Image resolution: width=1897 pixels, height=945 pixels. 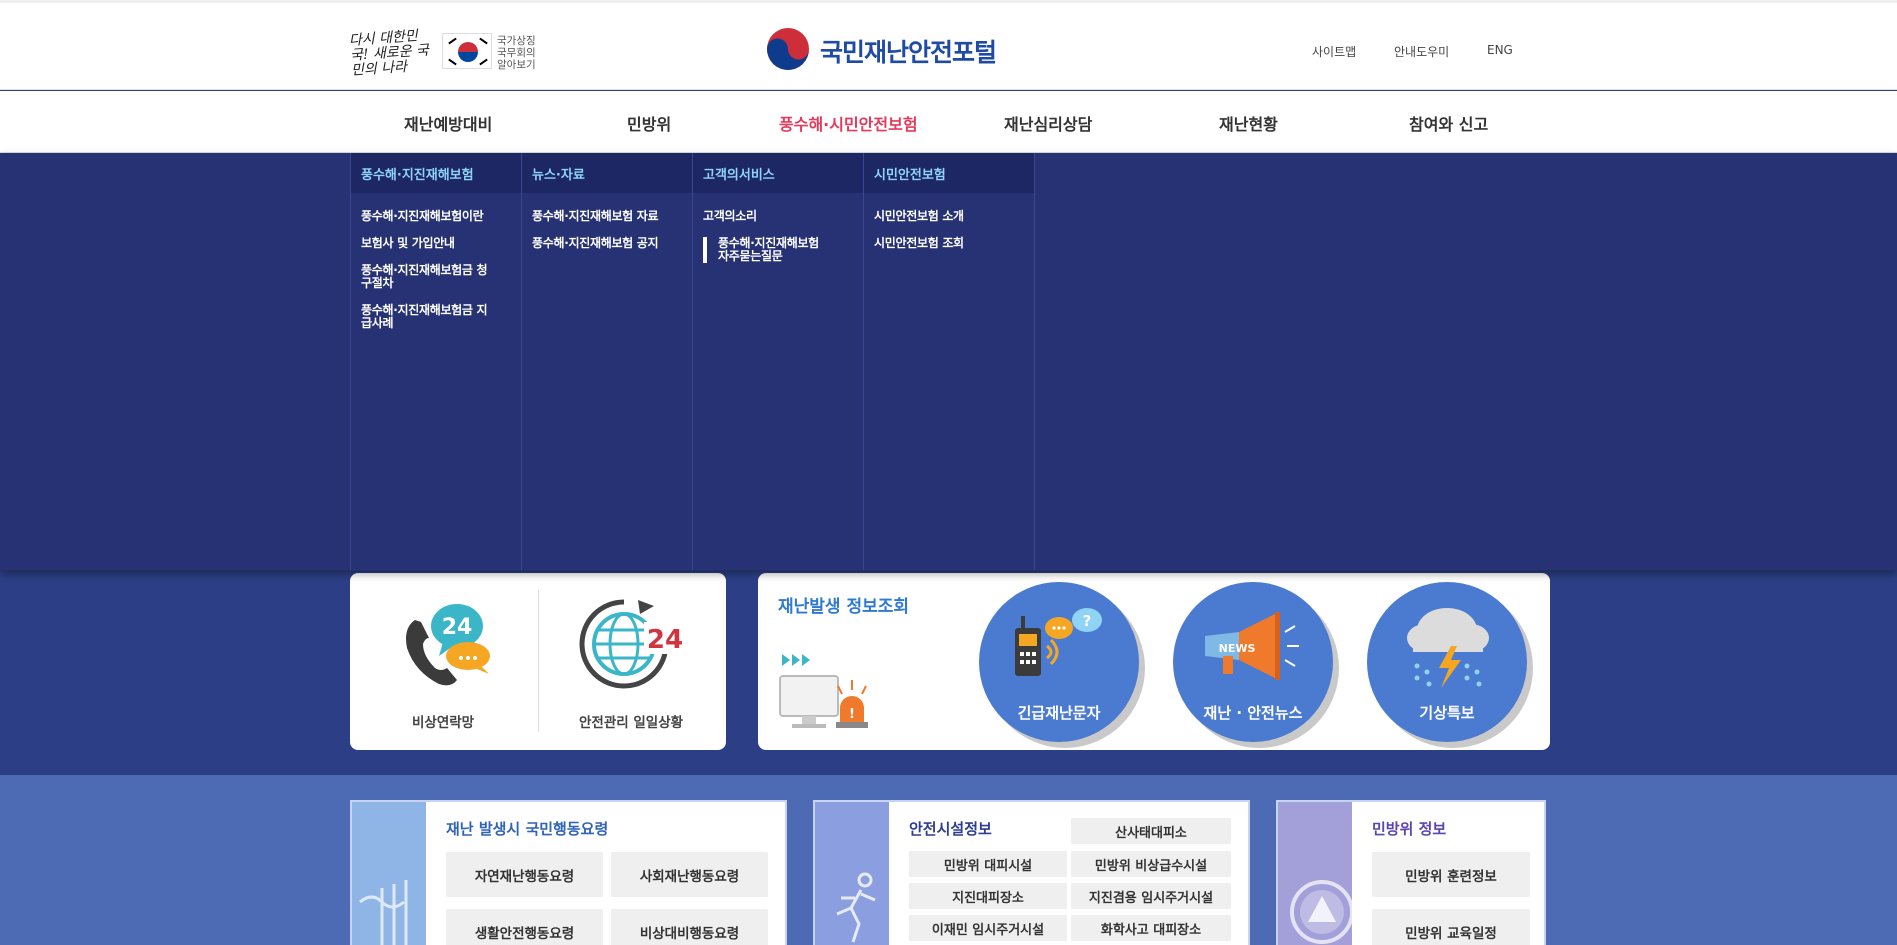 What do you see at coordinates (448, 645) in the screenshot?
I see `phone-24-icon: 24` at bounding box center [448, 645].